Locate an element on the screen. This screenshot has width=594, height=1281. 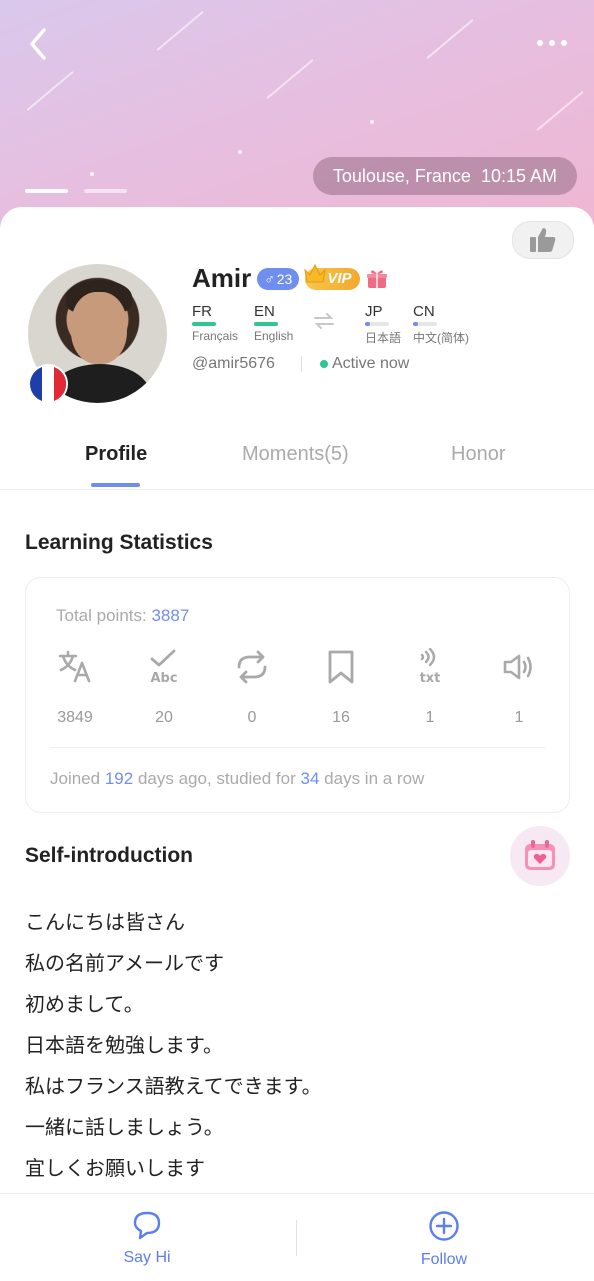
stat-translations: 3849 is located at coordinates (75, 687).